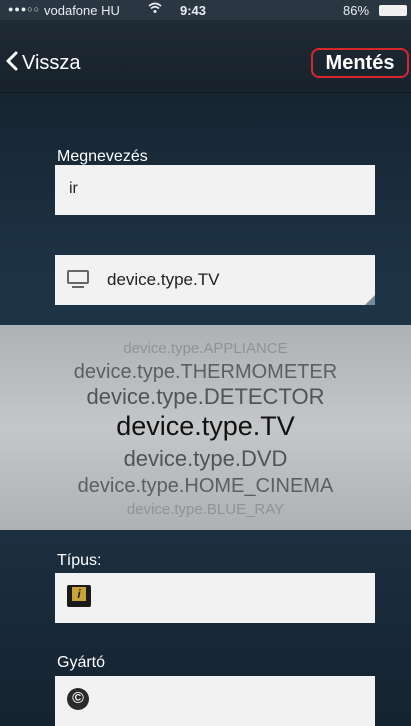 The height and width of the screenshot is (726, 411). What do you see at coordinates (205, 56) in the screenshot?
I see `navigation-bar: Vissza Mentés` at bounding box center [205, 56].